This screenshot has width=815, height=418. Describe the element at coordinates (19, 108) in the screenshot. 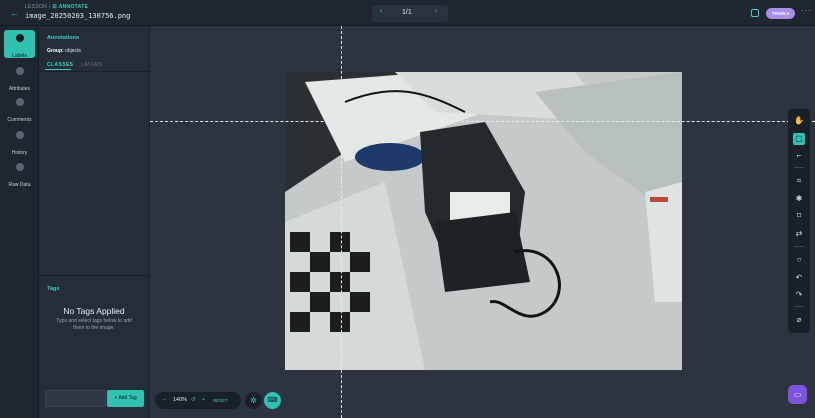

I see `nav-item-comments: Comments` at that location.